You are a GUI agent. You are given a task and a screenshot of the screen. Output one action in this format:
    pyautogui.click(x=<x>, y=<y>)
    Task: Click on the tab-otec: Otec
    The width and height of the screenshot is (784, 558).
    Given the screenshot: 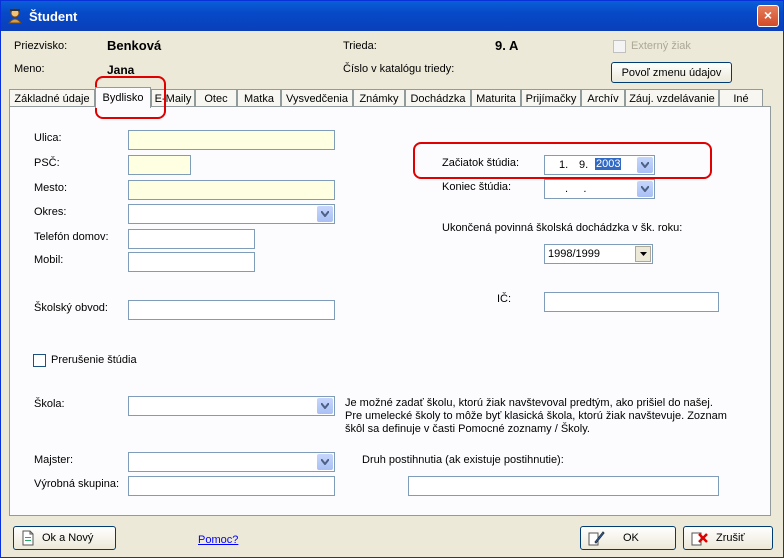 What is the action you would take?
    pyautogui.click(x=216, y=98)
    